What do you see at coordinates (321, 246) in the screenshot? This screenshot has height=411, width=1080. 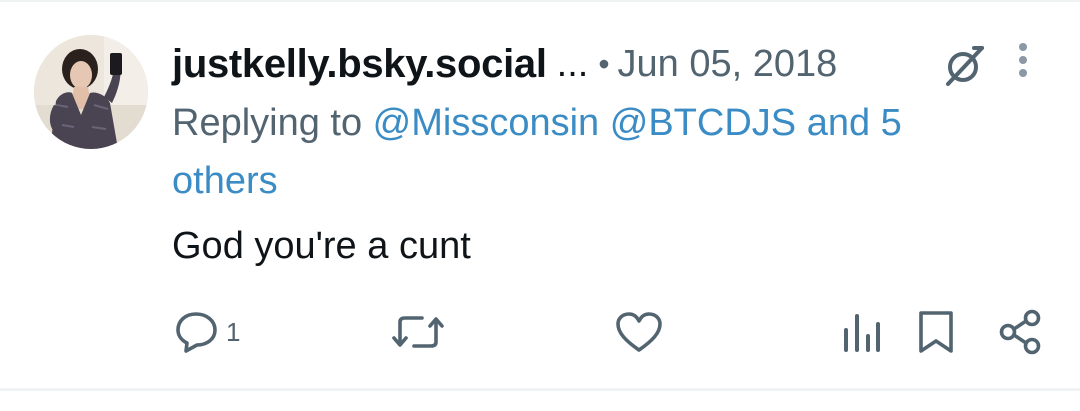 I see `post-body: God you're a cunt` at bounding box center [321, 246].